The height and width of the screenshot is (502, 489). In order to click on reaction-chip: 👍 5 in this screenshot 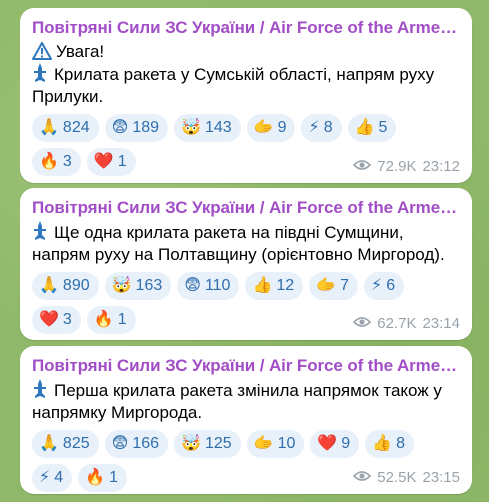, I will do `click(372, 128)`.